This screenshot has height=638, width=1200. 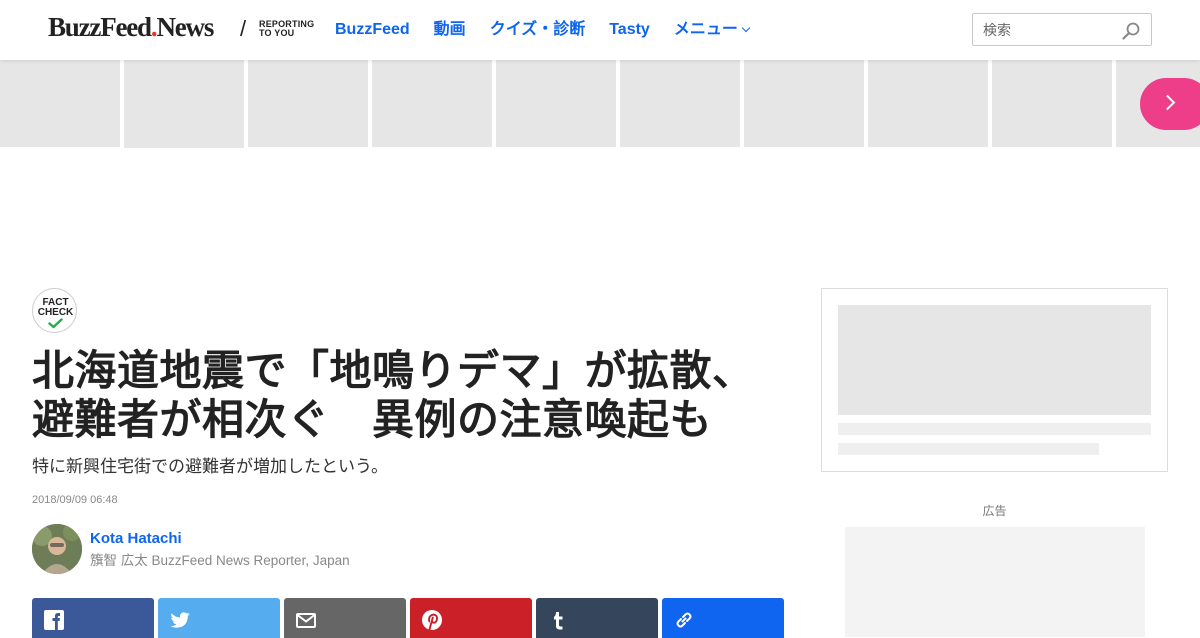 I want to click on checkmark-icon, so click(x=55, y=323).